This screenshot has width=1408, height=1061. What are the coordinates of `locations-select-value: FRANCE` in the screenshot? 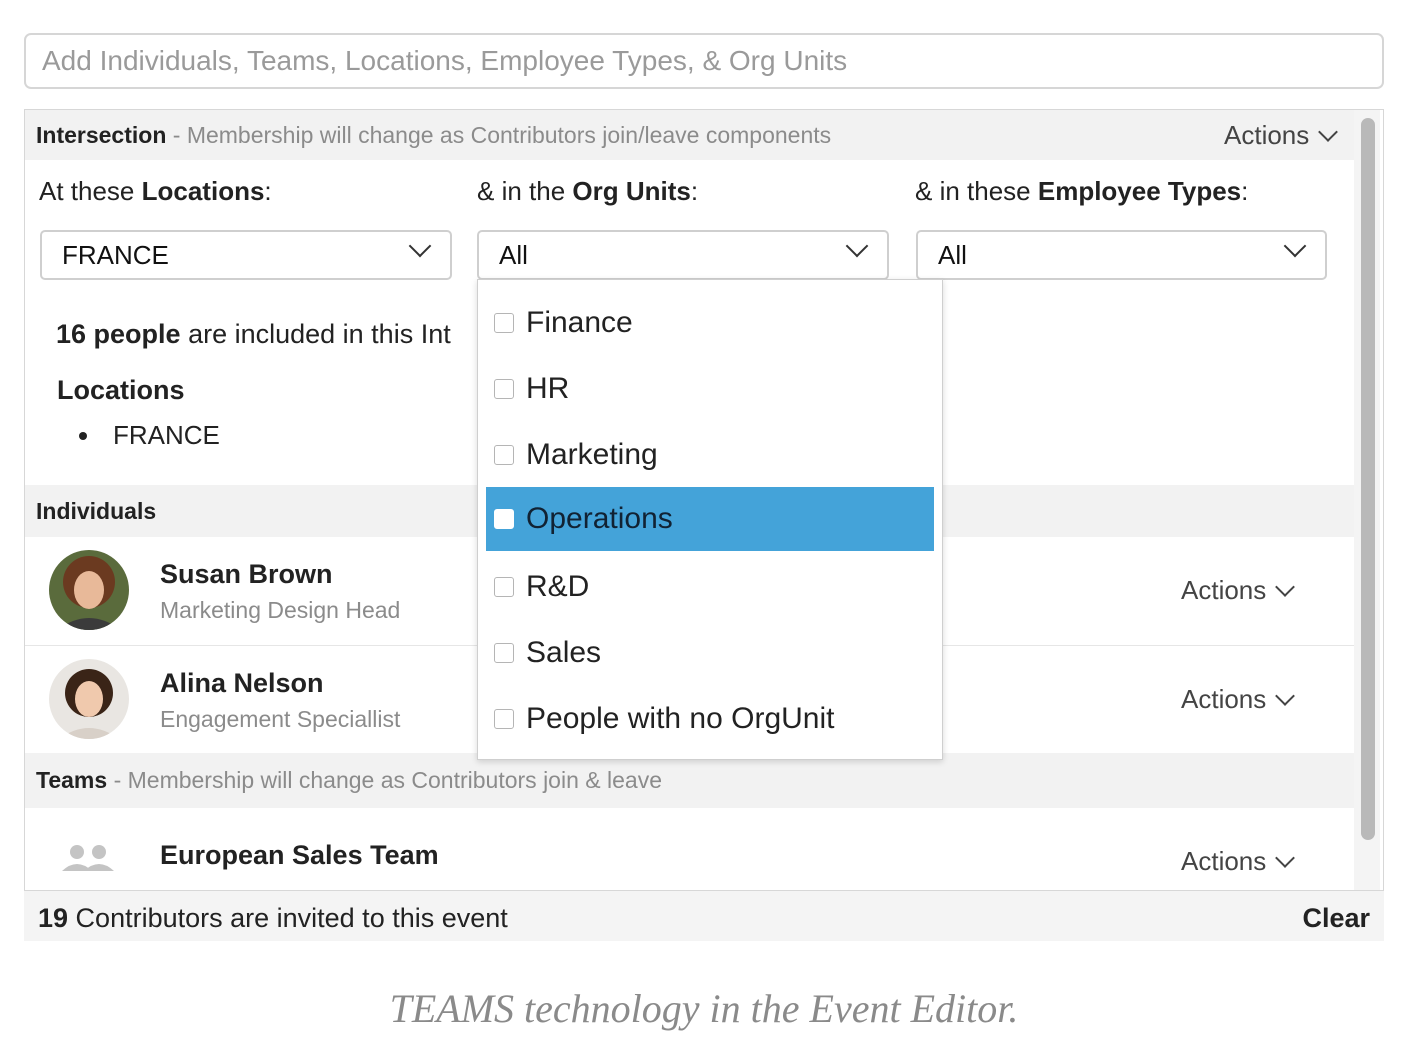 It's located at (115, 255).